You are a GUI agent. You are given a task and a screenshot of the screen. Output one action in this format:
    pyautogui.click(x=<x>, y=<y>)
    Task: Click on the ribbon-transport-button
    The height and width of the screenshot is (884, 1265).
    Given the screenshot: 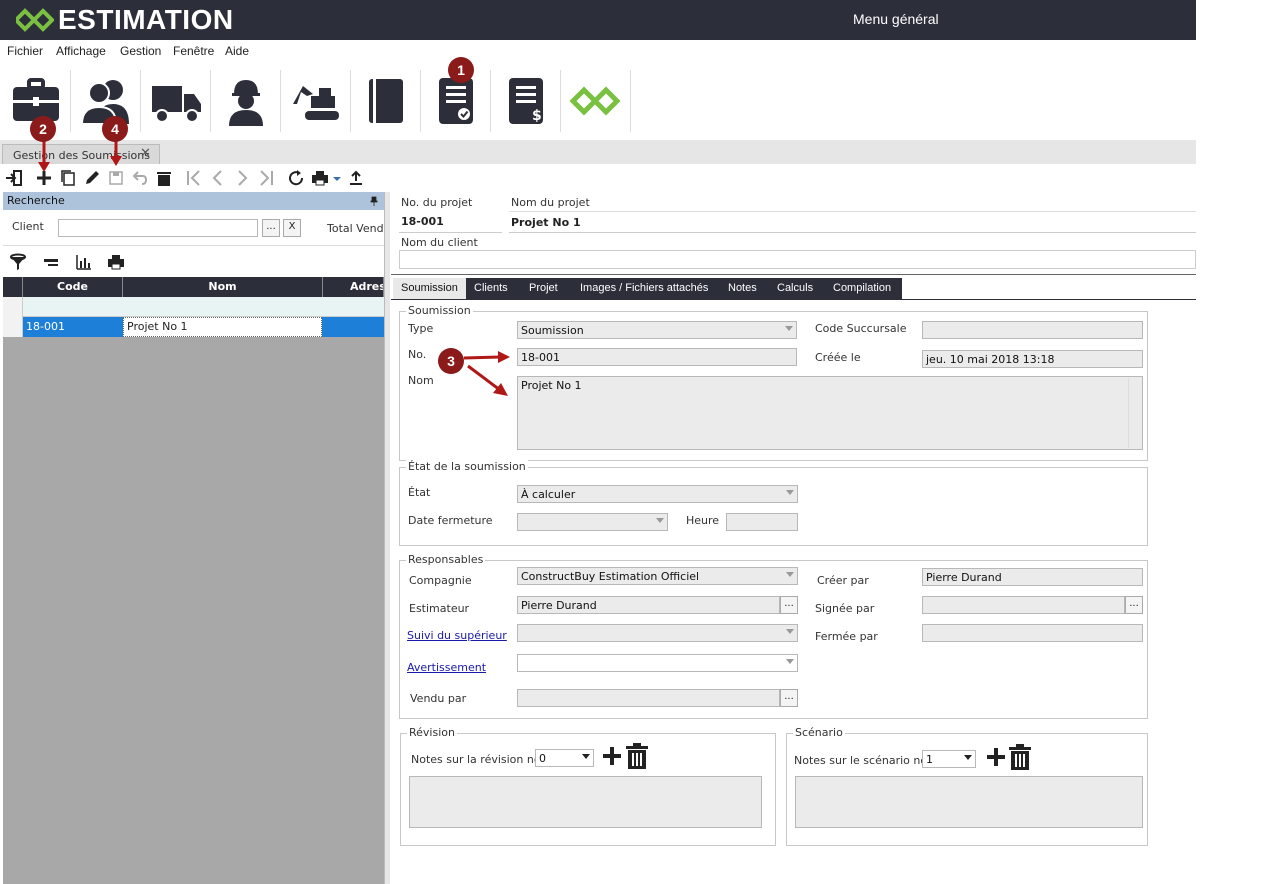 What is the action you would take?
    pyautogui.click(x=176, y=101)
    